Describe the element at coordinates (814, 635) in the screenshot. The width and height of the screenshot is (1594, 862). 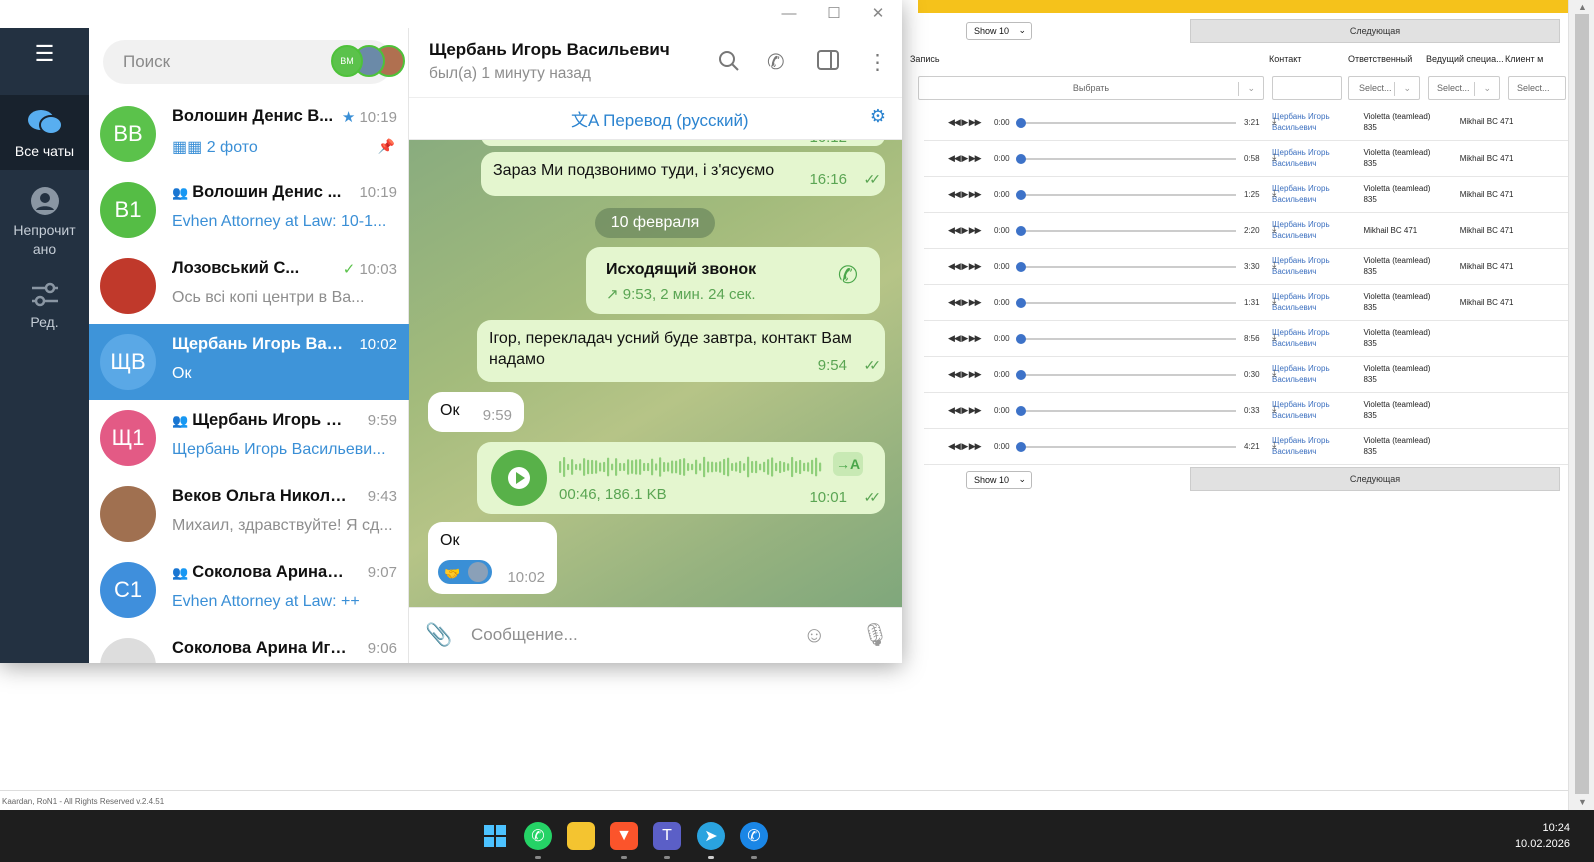
I see `emoji-icon: ☺` at that location.